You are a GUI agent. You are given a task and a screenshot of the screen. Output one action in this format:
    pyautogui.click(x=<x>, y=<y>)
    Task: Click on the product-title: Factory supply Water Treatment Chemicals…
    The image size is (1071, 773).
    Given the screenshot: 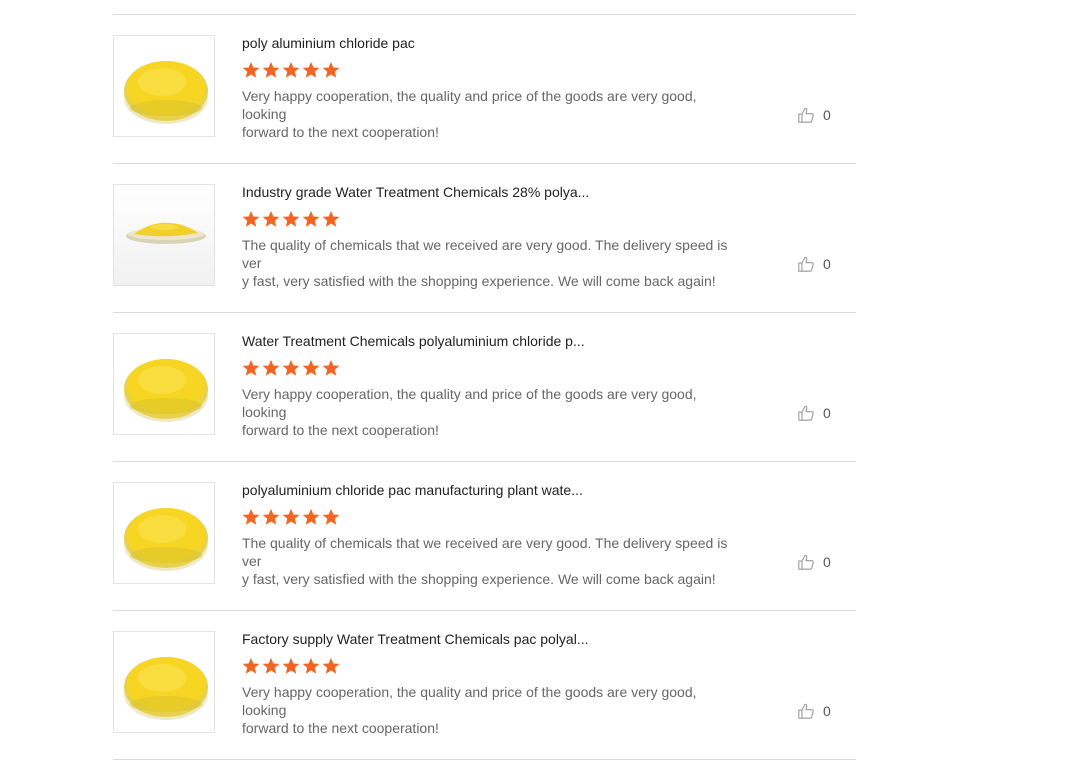 What is the action you would take?
    pyautogui.click(x=415, y=639)
    